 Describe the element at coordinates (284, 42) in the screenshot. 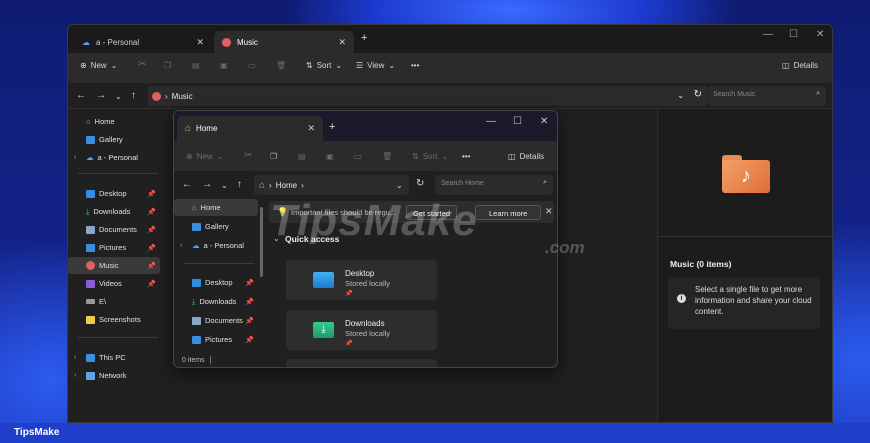

I see `tab-music: Music ✕` at that location.